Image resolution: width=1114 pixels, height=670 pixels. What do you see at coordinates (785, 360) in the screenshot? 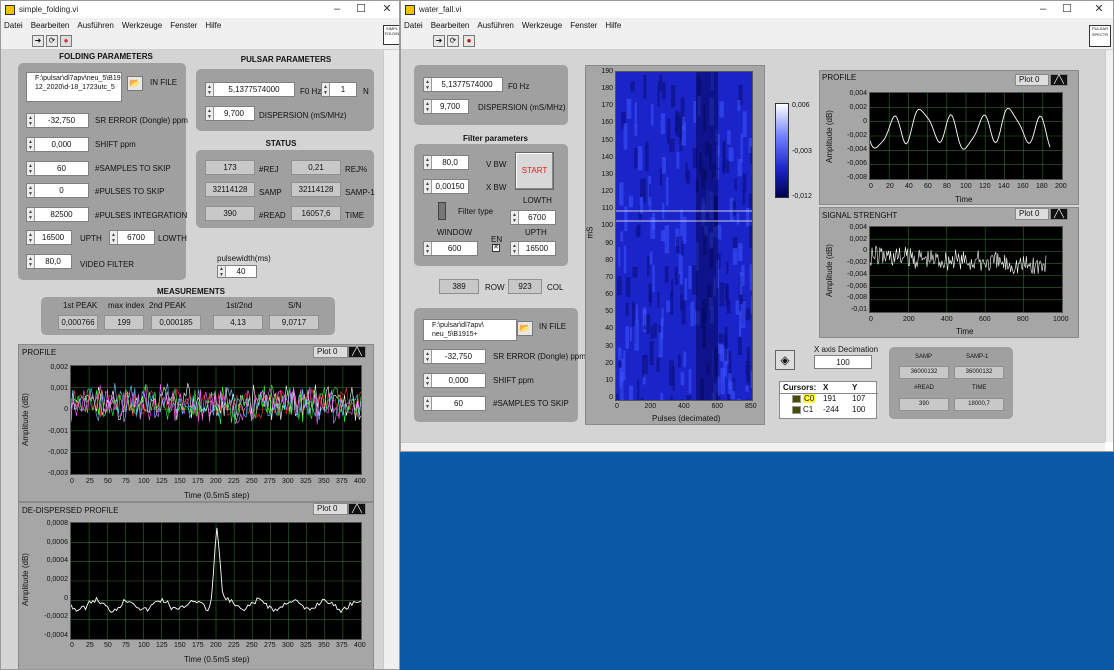
I see `cursor-move-icon: ◈` at bounding box center [785, 360].